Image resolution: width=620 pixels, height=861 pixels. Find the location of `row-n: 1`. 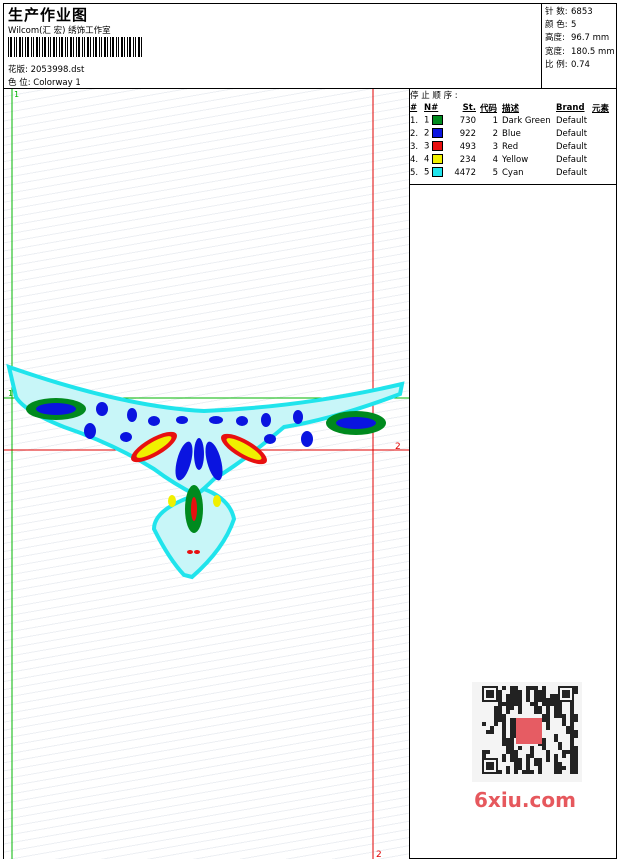

row-n: 1 is located at coordinates (439, 120).